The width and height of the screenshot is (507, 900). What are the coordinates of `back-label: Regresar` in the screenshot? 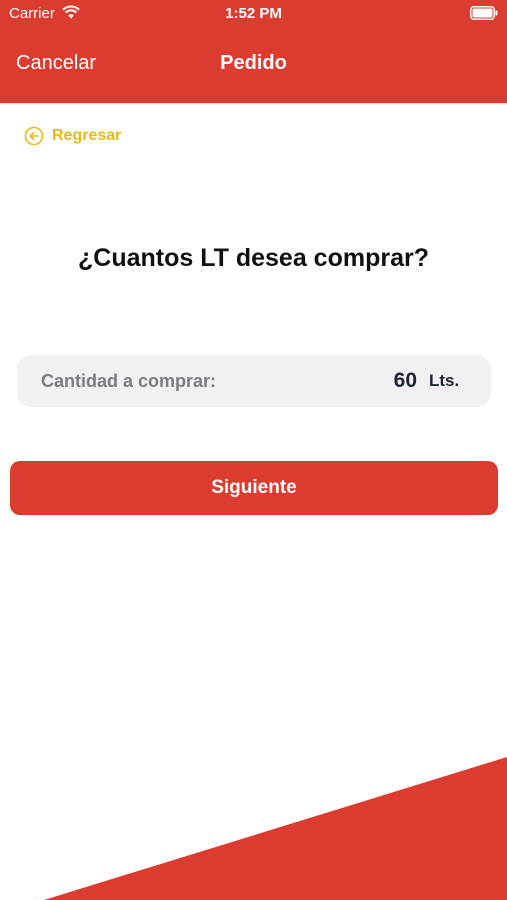 It's located at (87, 135).